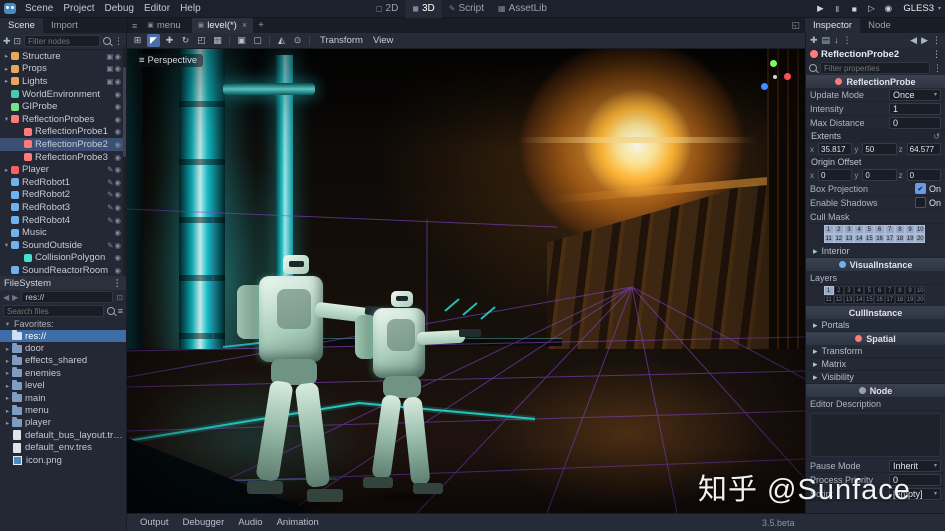  What do you see at coordinates (118, 41) in the screenshot?
I see `scene-tree-options-icon: ⋮` at bounding box center [118, 41].